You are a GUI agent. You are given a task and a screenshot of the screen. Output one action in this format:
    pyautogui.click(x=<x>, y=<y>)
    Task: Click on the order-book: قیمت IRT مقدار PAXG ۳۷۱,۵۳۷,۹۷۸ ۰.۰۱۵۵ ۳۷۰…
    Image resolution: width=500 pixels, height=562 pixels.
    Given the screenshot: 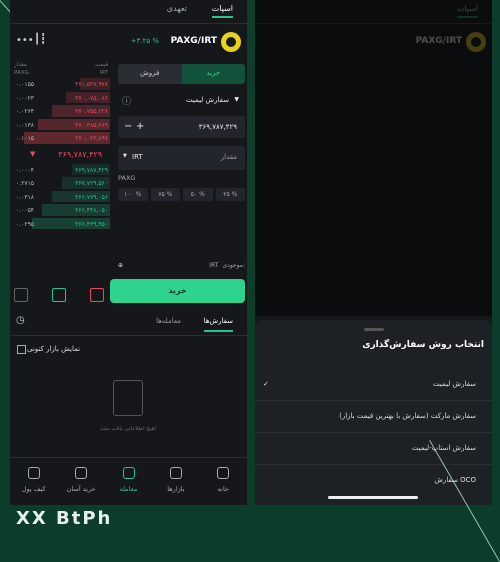 What is the action you would take?
    pyautogui.click(x=60, y=181)
    